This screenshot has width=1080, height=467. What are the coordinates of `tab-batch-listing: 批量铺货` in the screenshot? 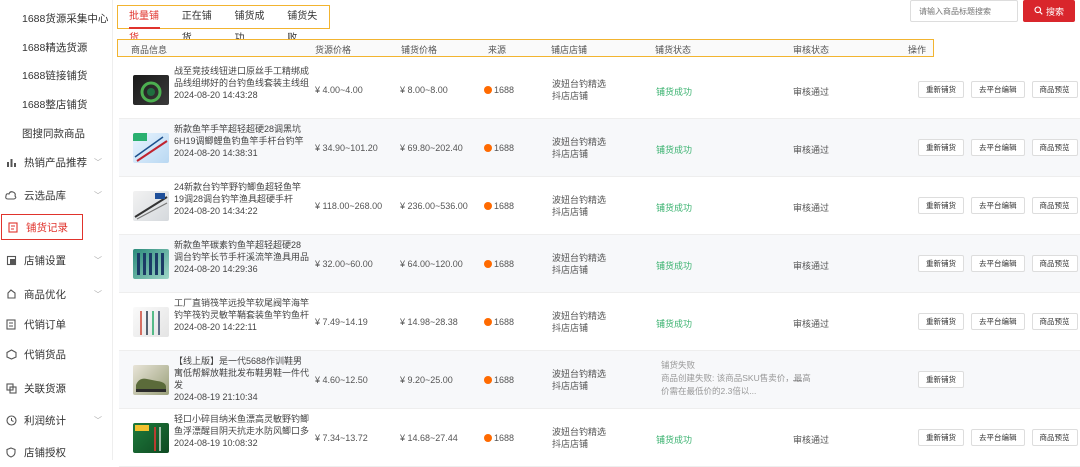 It's located at (144, 25).